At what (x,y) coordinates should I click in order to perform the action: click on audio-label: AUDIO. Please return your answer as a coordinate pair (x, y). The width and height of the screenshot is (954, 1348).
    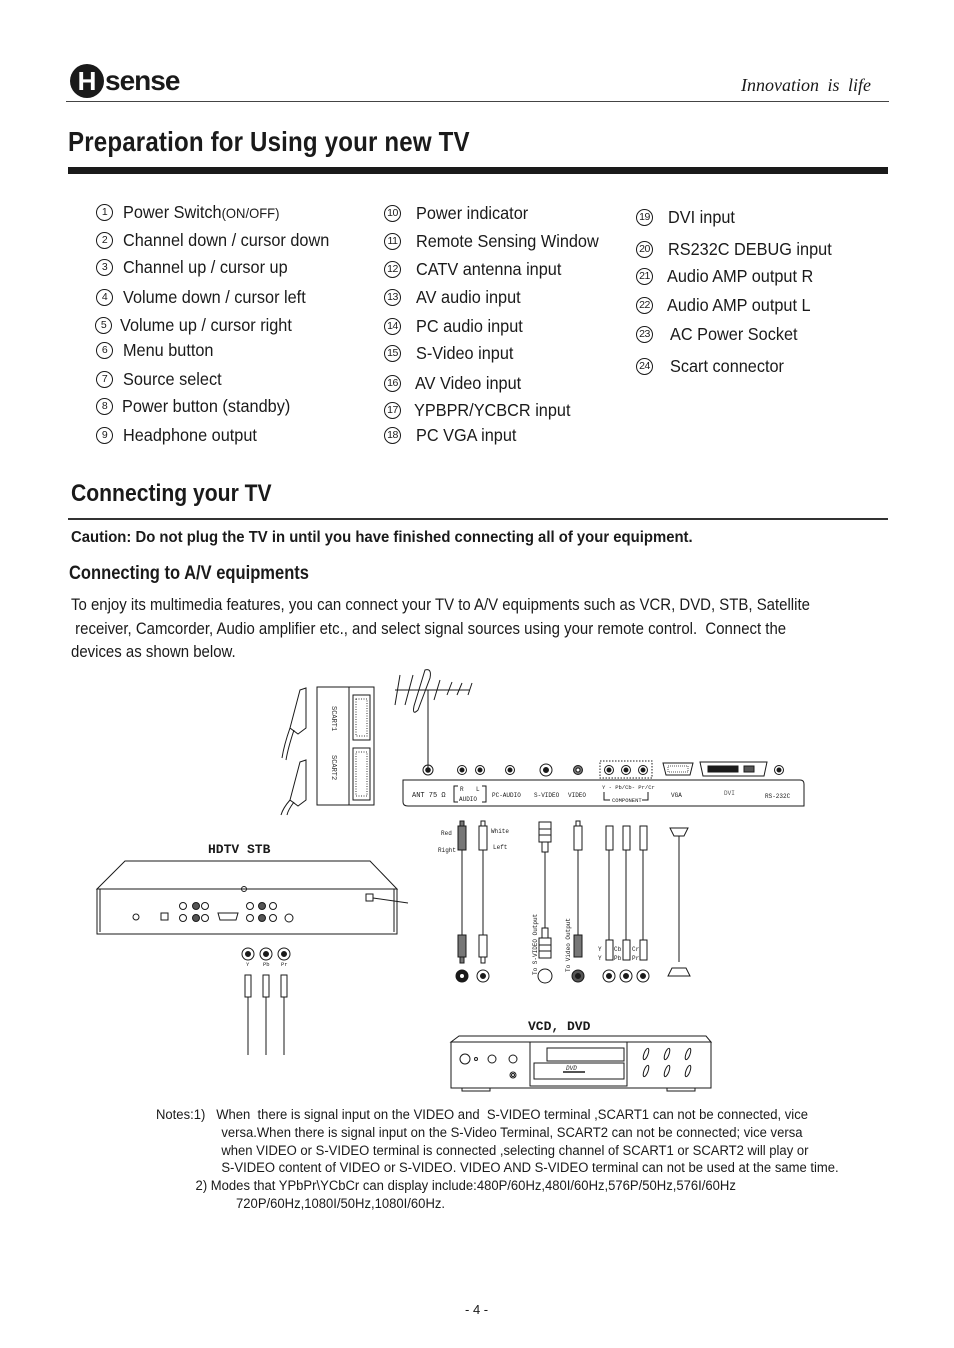
    Looking at the image, I should click on (468, 799).